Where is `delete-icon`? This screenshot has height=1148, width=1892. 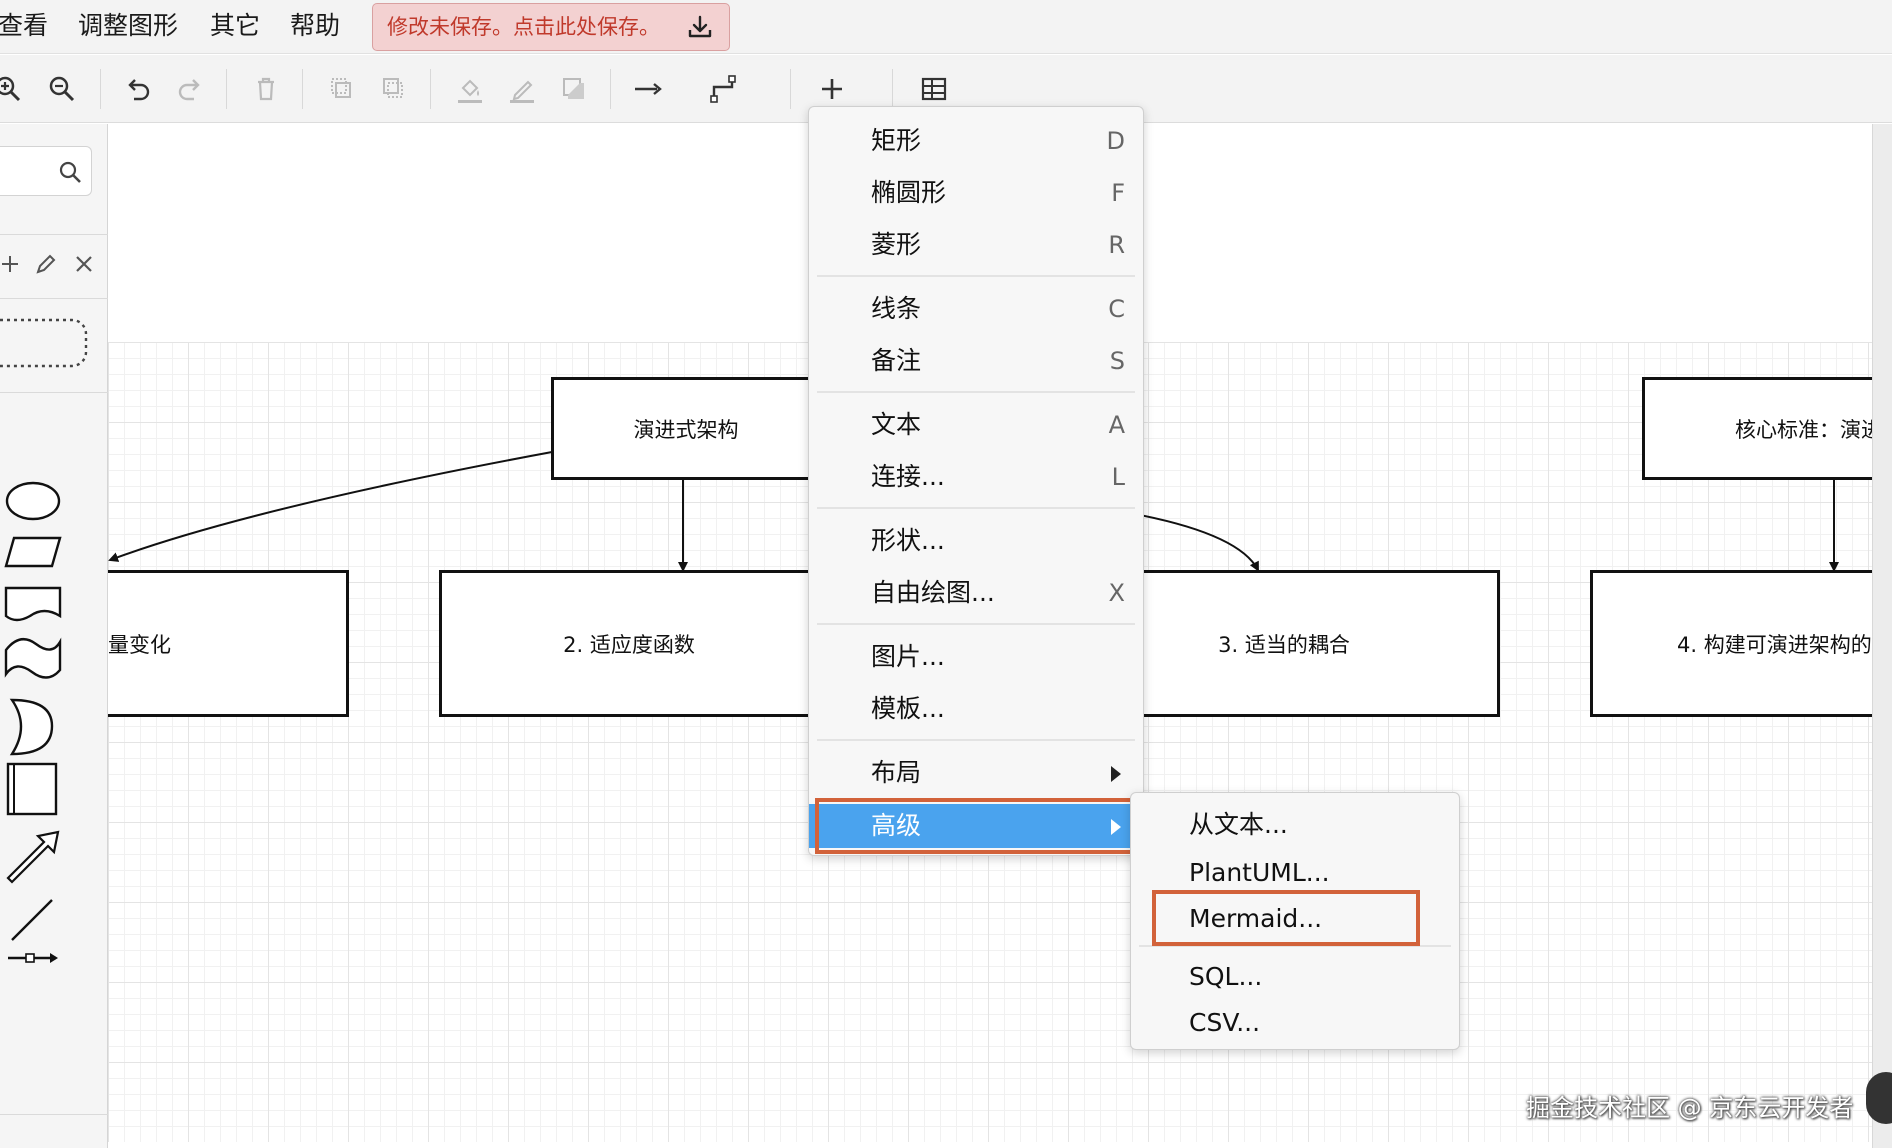
delete-icon is located at coordinates (266, 89).